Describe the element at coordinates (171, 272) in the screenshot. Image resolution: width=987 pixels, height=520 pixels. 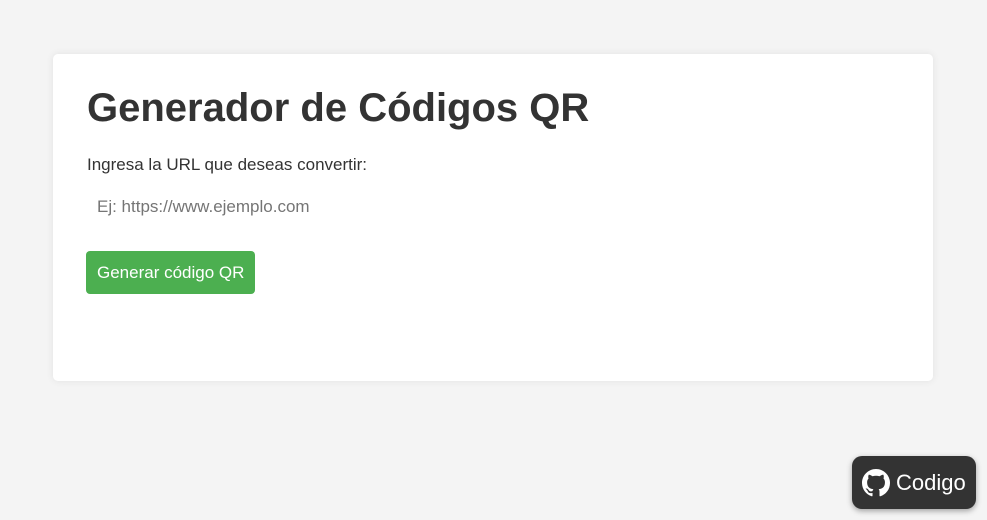
I see `generate-qr-button: Generar código QR` at that location.